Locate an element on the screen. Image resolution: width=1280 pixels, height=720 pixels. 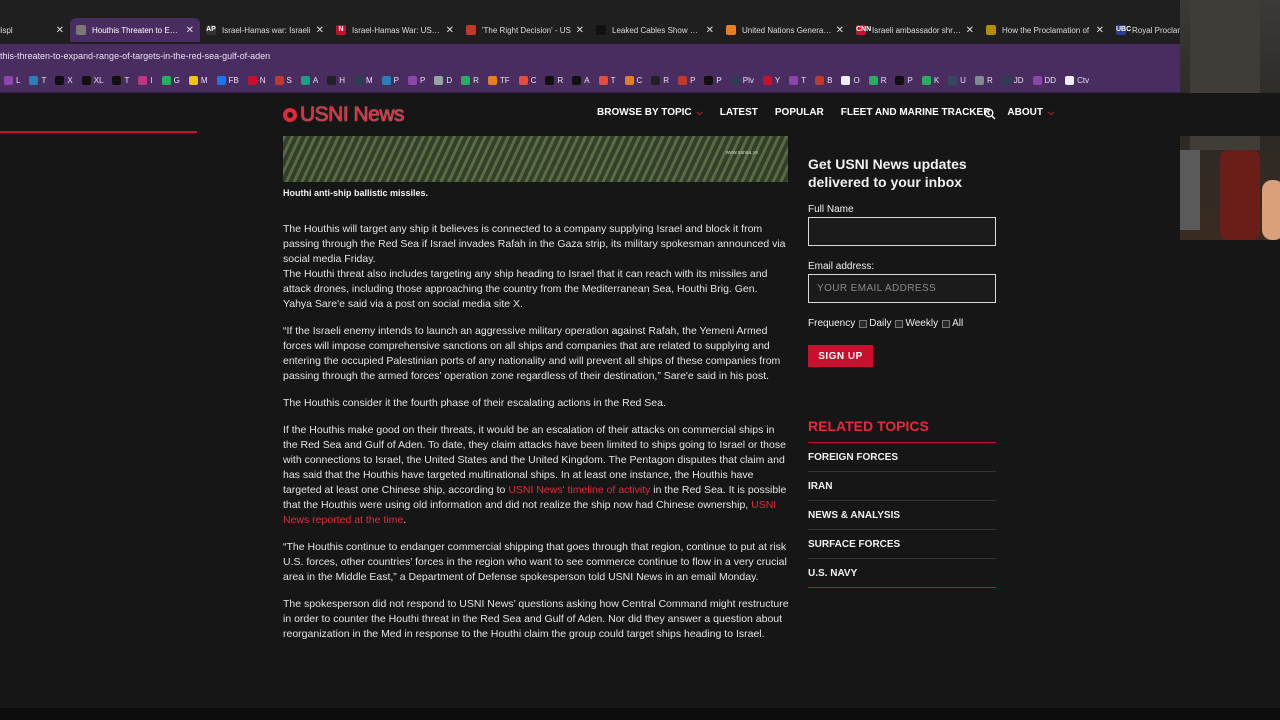
browser-tab: United Nations General A ✕ is located at coordinates (785, 30).